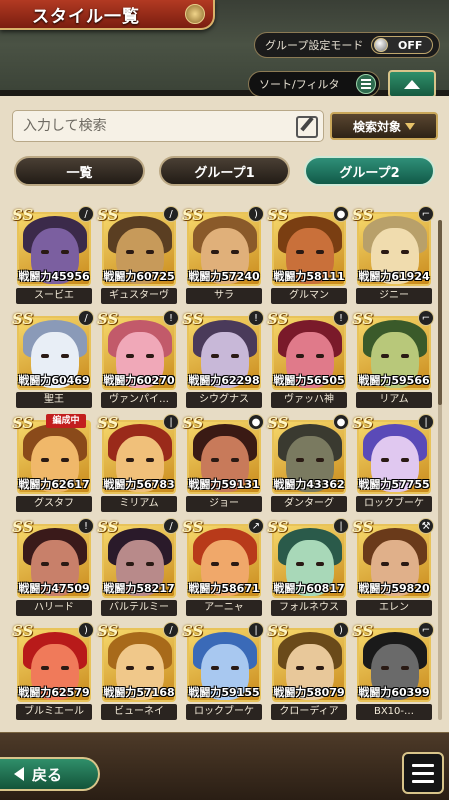 The width and height of the screenshot is (449, 800). I want to click on group-mode-toggle-row: グループ設定モード OFF, so click(347, 45).